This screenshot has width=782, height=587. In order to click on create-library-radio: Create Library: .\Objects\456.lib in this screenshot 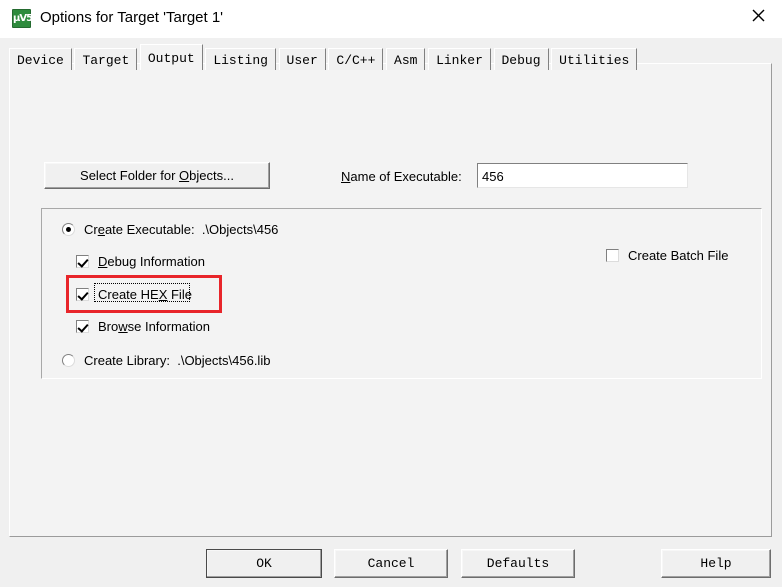, I will do `click(166, 361)`.